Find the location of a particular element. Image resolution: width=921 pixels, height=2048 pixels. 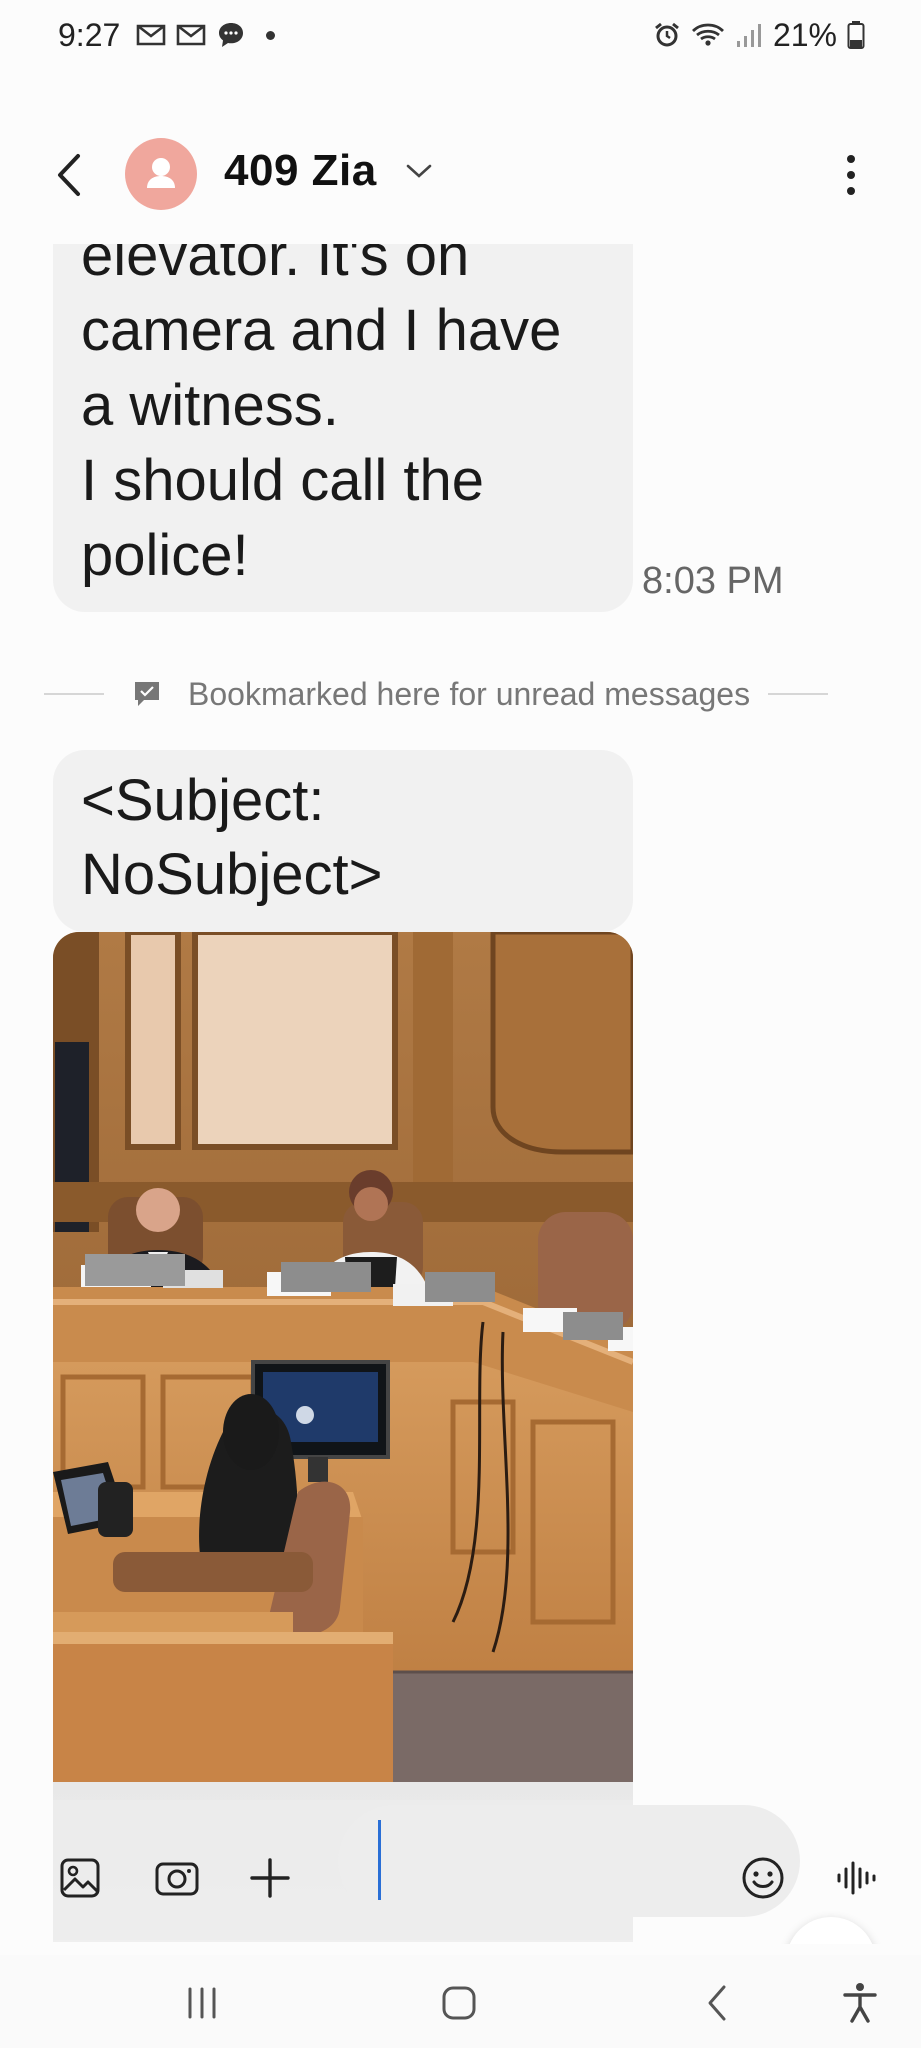

message-timestamp: 8:03 PM is located at coordinates (713, 581).